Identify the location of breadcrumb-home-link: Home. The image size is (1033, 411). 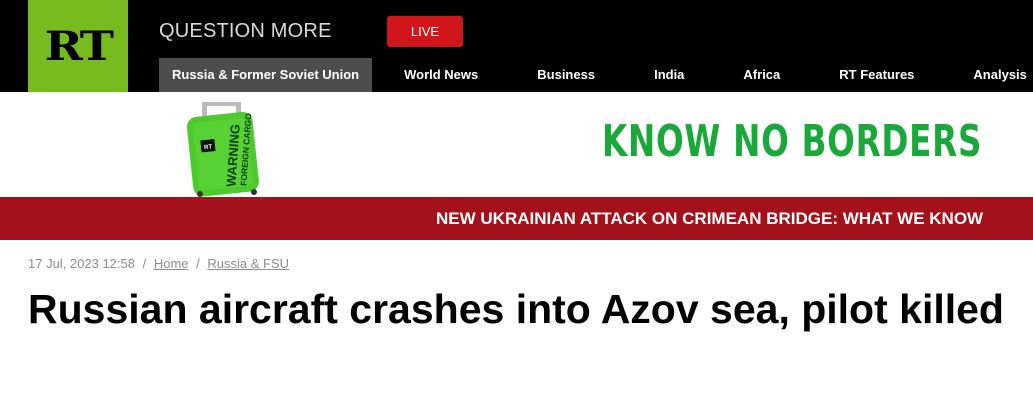
(171, 263).